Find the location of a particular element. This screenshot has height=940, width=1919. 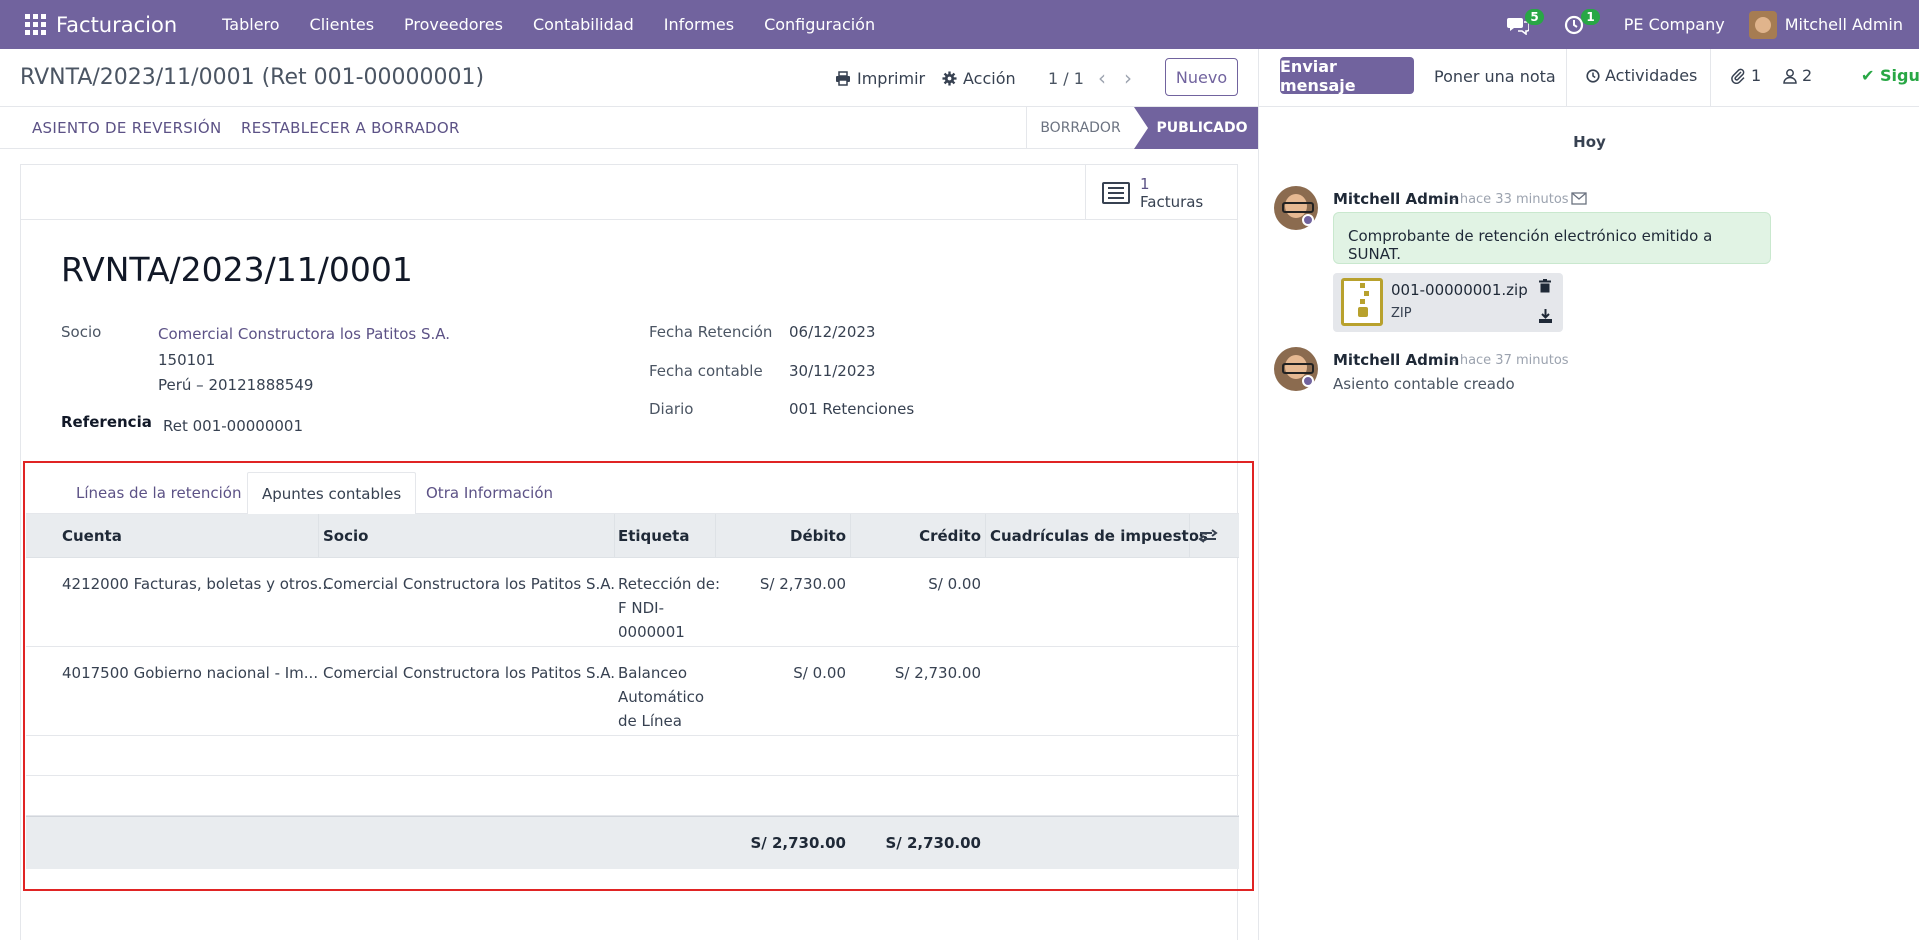

trash-icon is located at coordinates (1545, 288).